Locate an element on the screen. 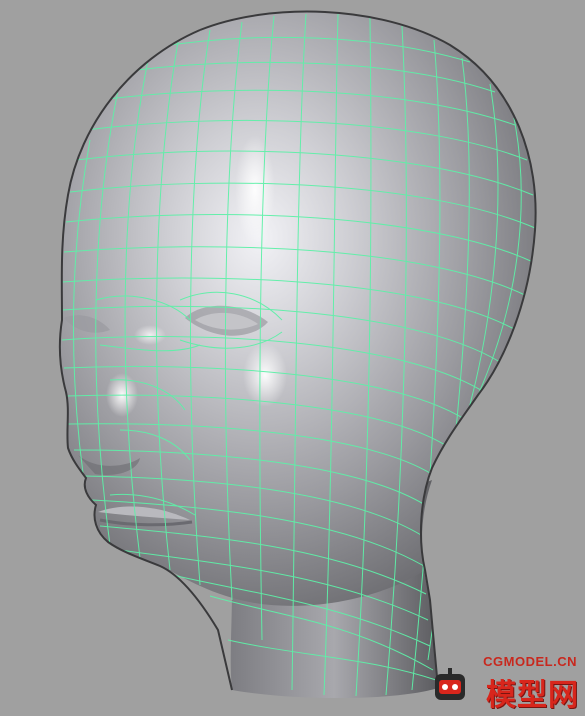 The width and height of the screenshot is (585, 716). watermark-domain: CGMODEL.CN is located at coordinates (530, 661).